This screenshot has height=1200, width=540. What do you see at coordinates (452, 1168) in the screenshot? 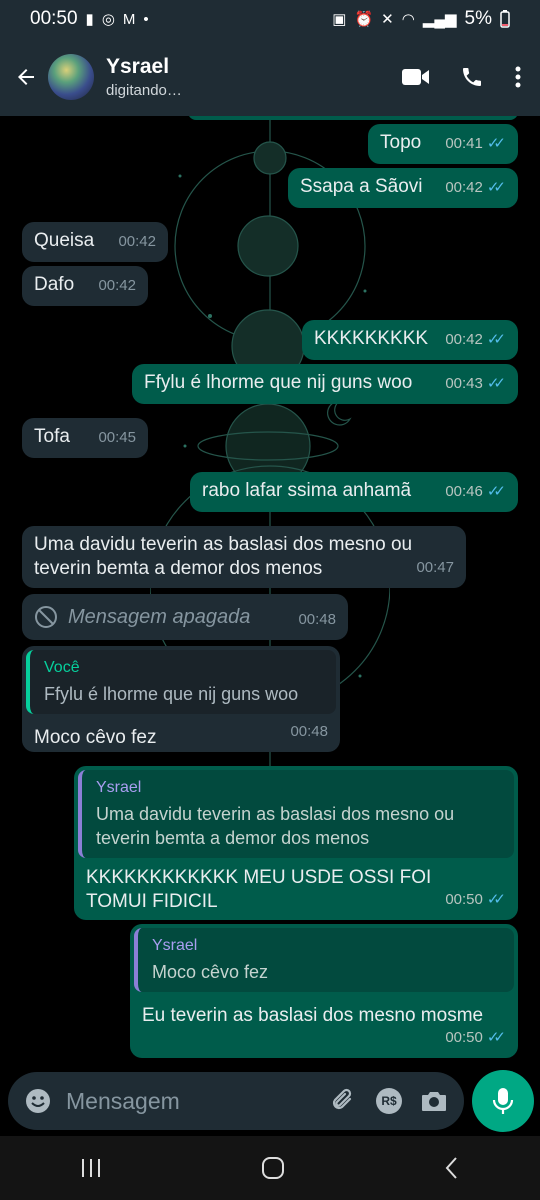
I see `back-nav-icon` at bounding box center [452, 1168].